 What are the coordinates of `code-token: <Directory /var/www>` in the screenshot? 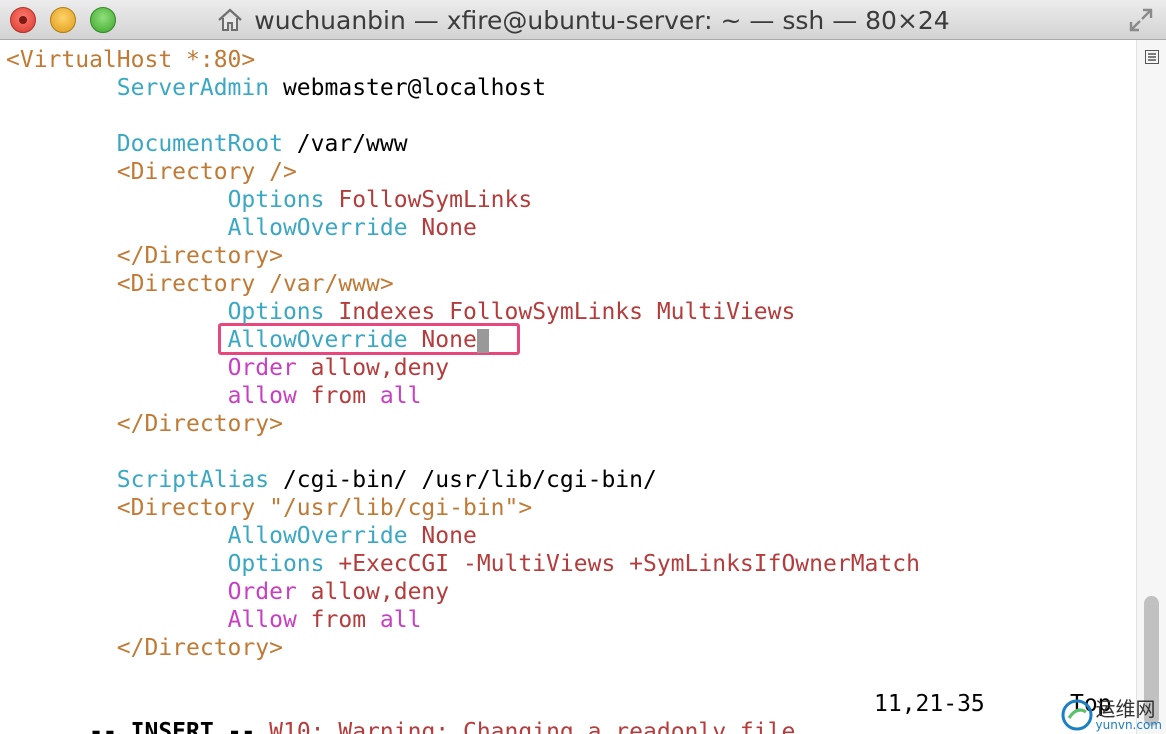 It's located at (255, 284).